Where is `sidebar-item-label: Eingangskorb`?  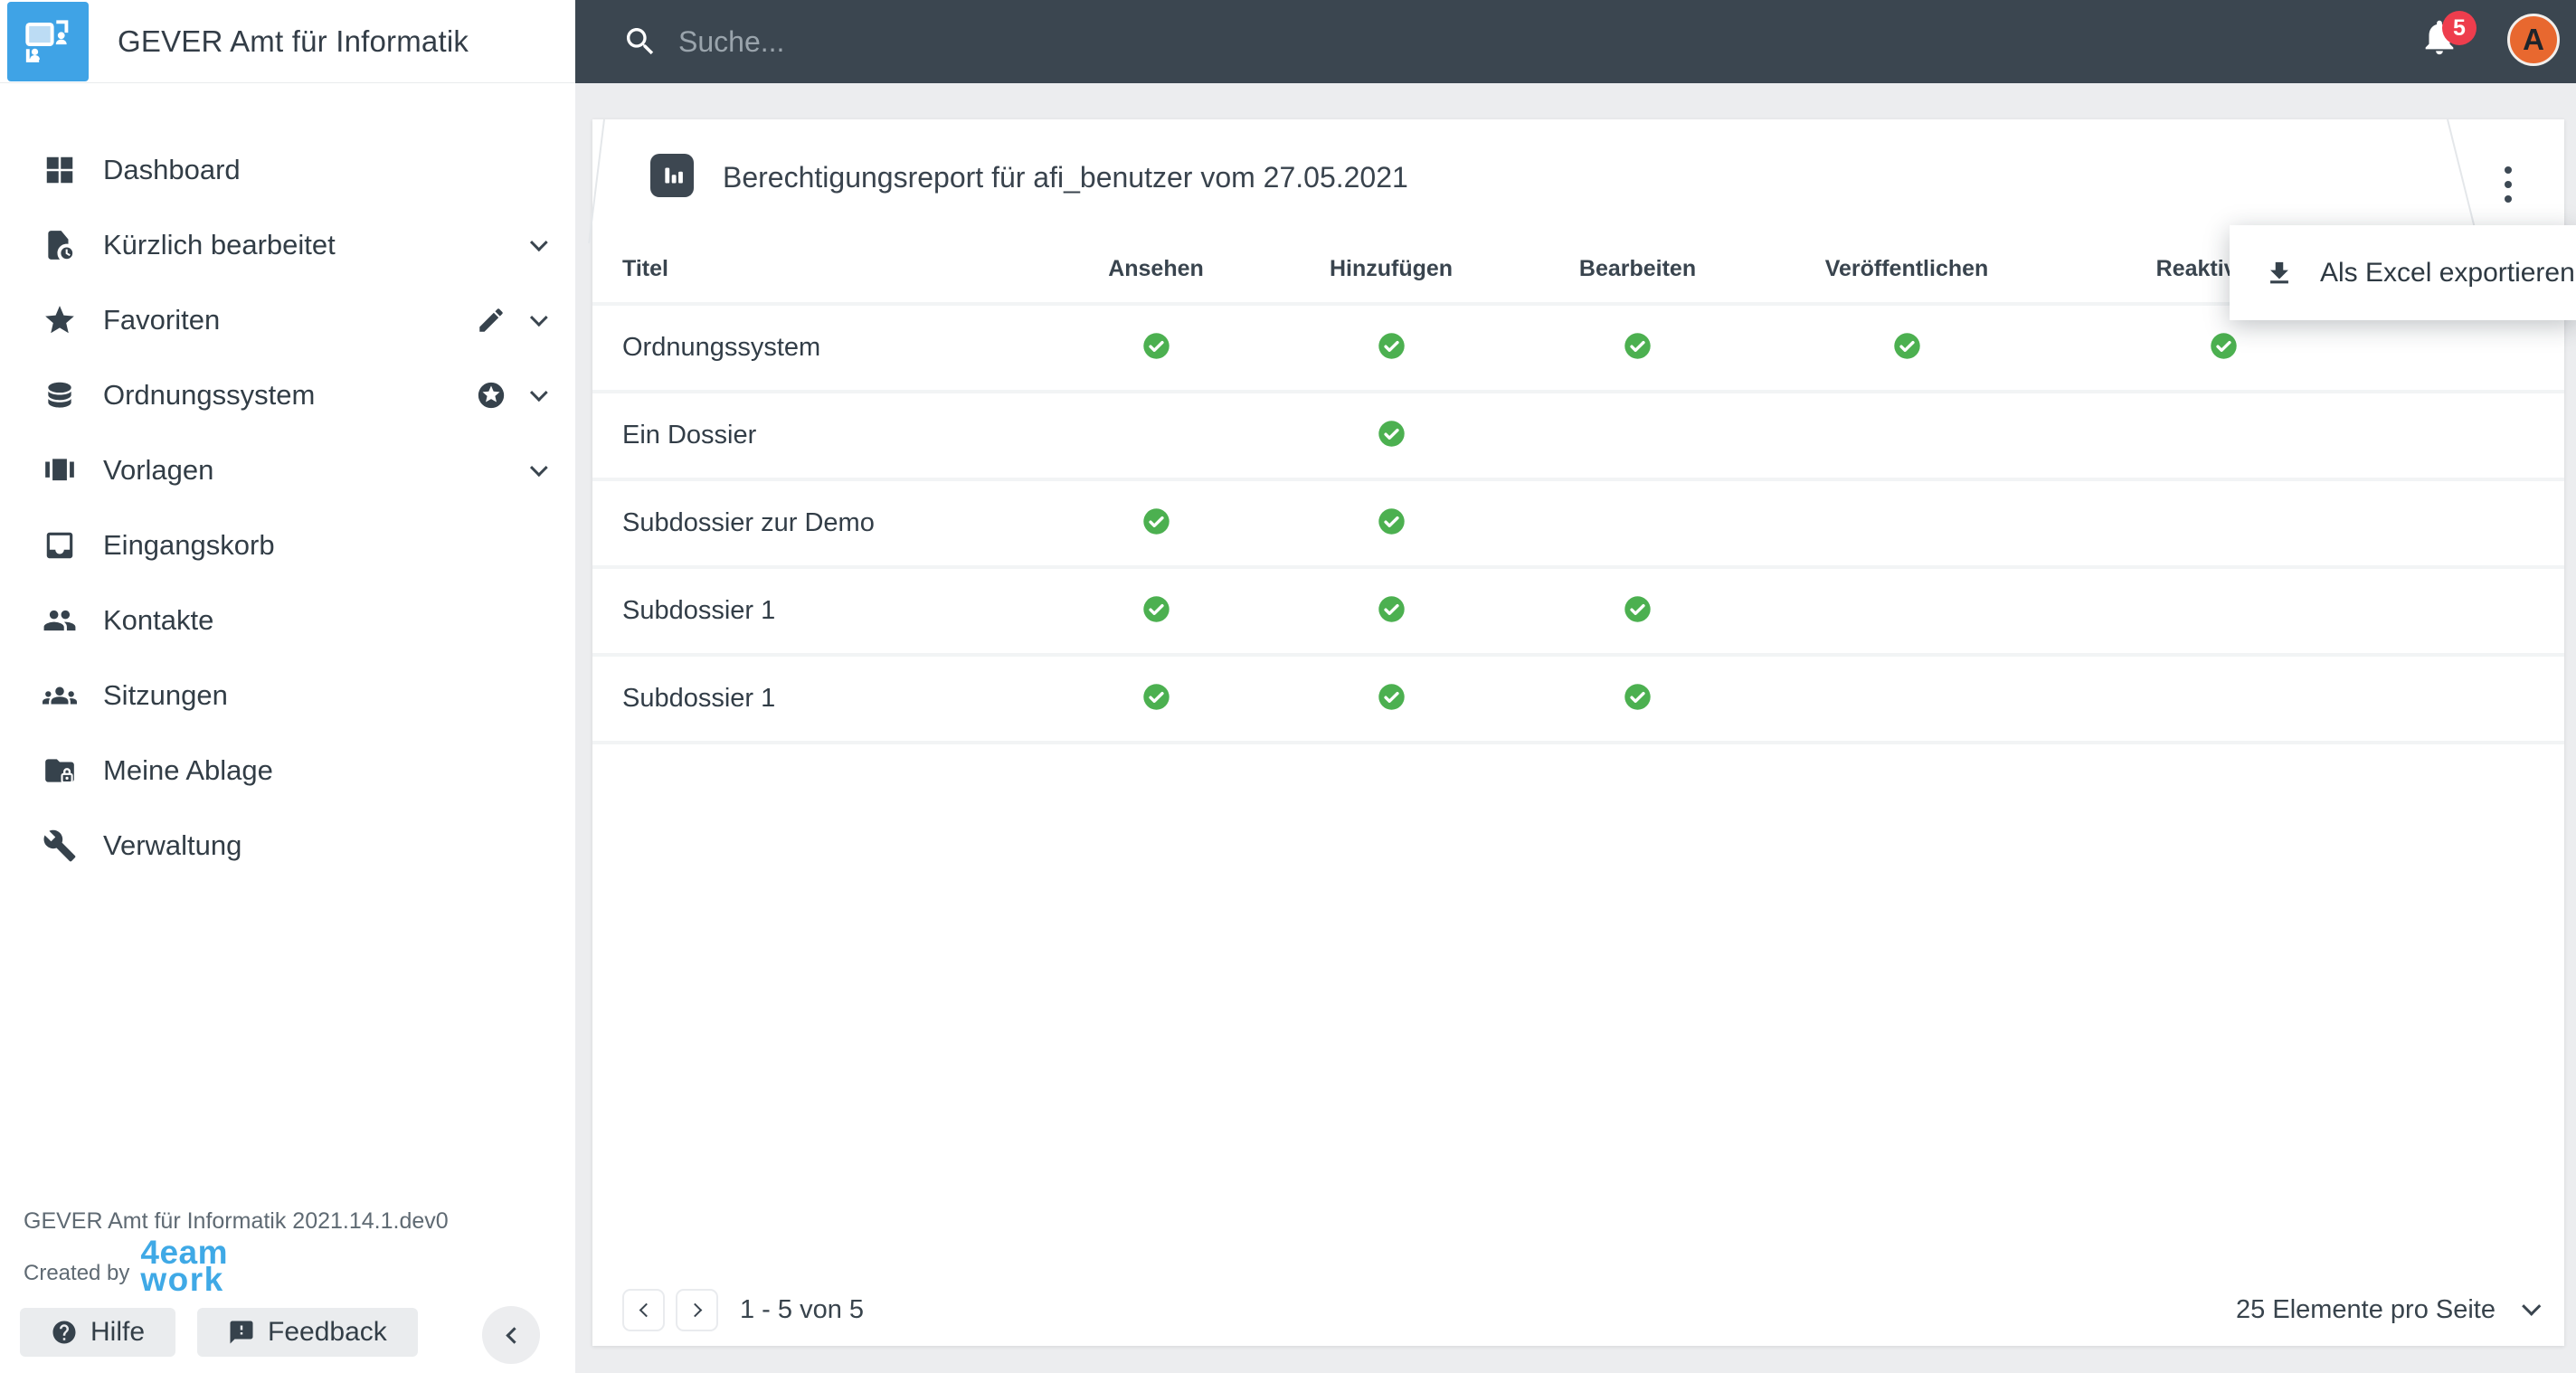
sidebar-item-label: Eingangskorb is located at coordinates (189, 544).